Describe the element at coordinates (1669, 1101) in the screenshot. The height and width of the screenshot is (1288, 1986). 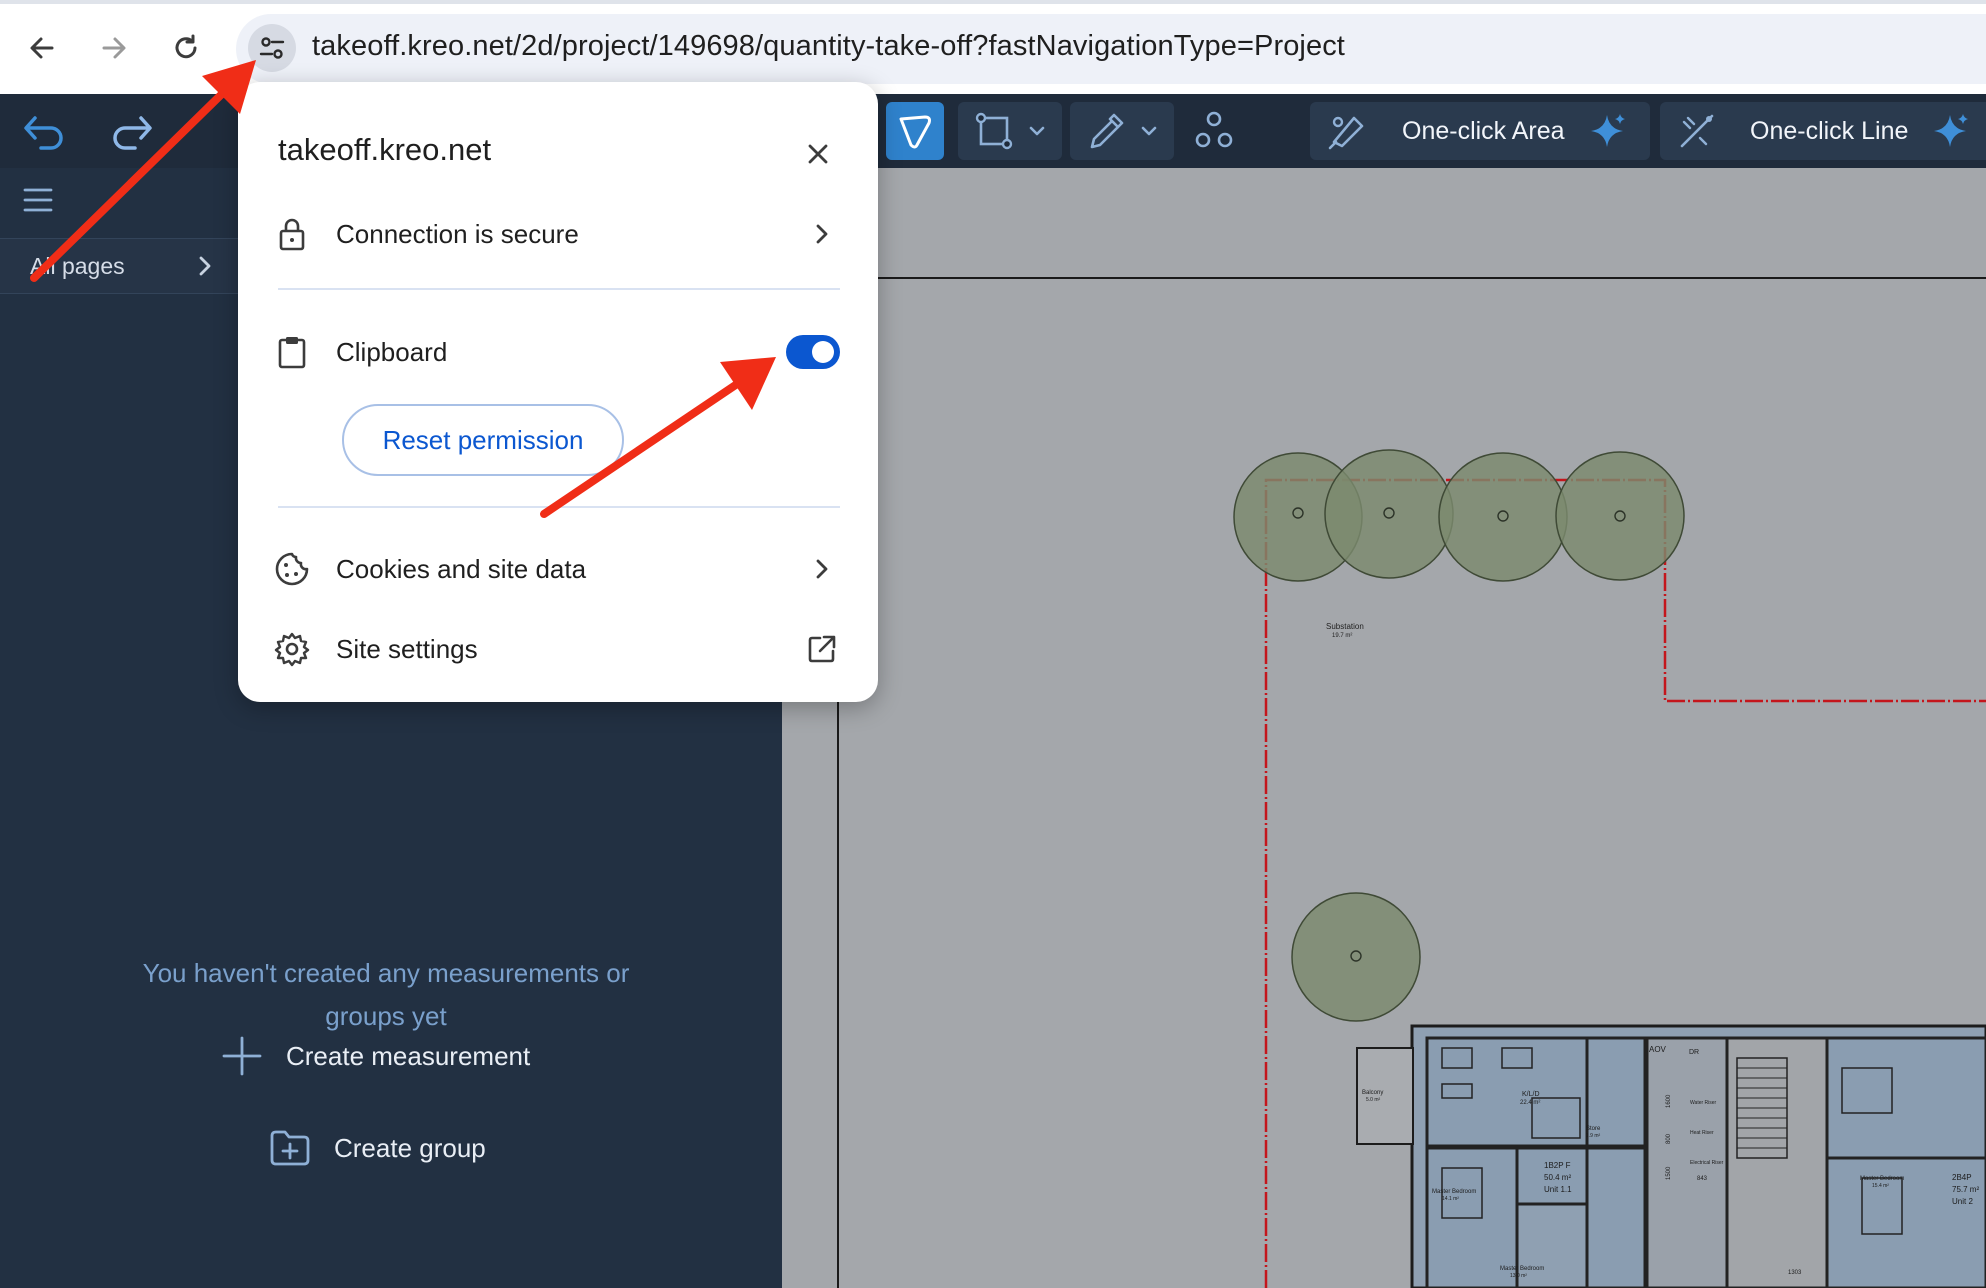
I see `dim-1600: 1600` at that location.